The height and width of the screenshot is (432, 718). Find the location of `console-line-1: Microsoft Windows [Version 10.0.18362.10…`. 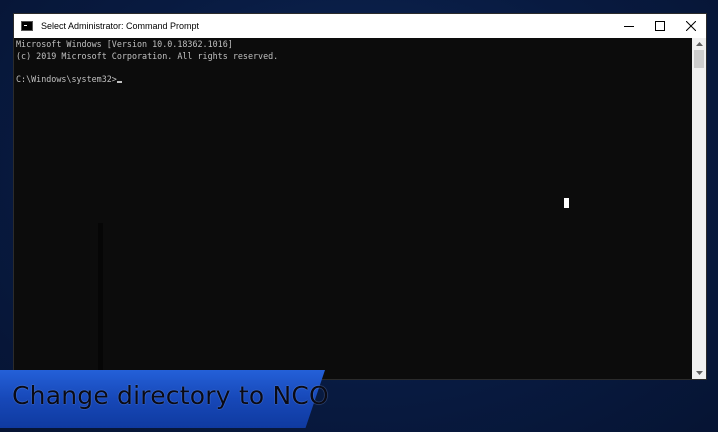

console-line-1: Microsoft Windows [Version 10.0.18362.10… is located at coordinates (124, 44).